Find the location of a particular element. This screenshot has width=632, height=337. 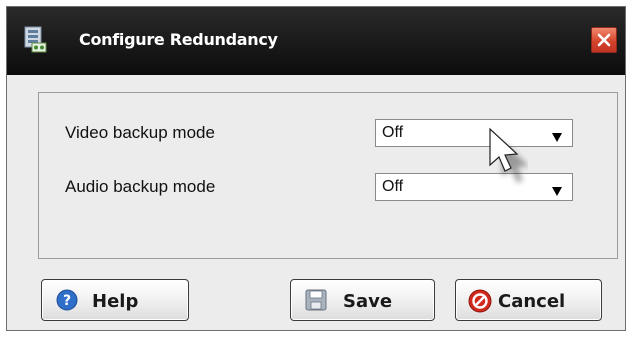

help-icon: ? is located at coordinates (67, 302).